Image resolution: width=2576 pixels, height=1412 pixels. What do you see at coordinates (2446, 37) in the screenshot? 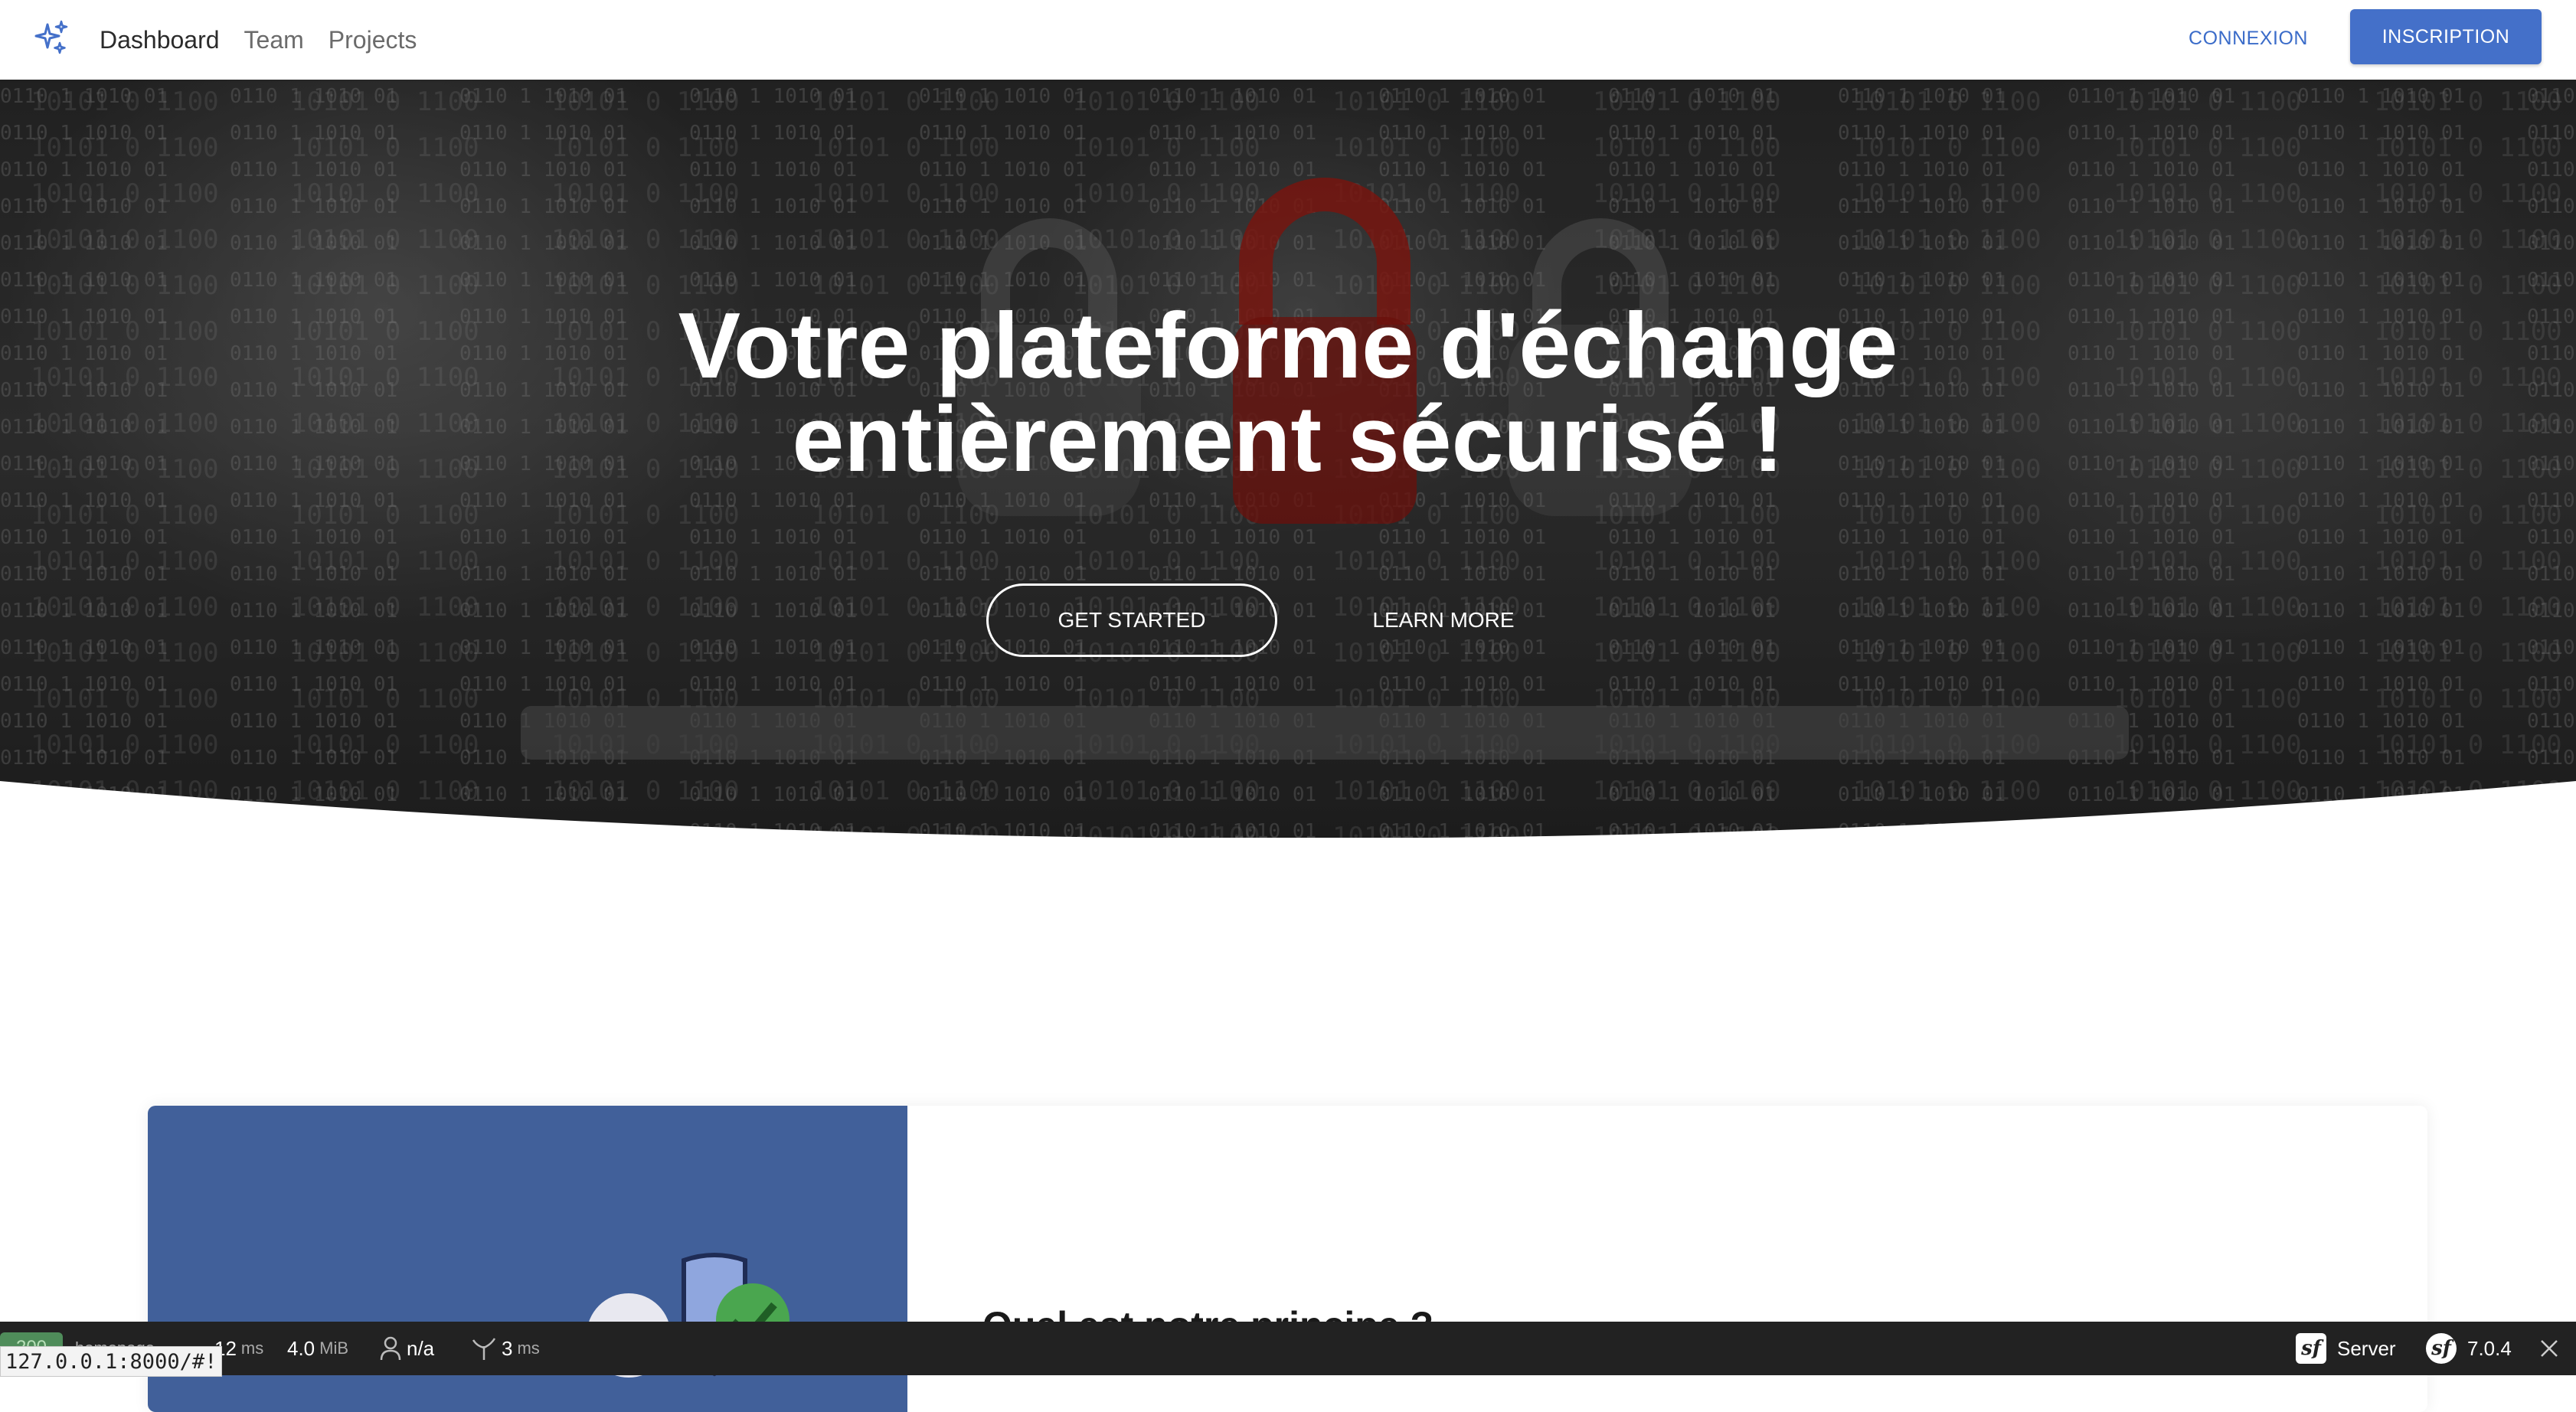
I see `signup-button: INSCRIPTION` at bounding box center [2446, 37].